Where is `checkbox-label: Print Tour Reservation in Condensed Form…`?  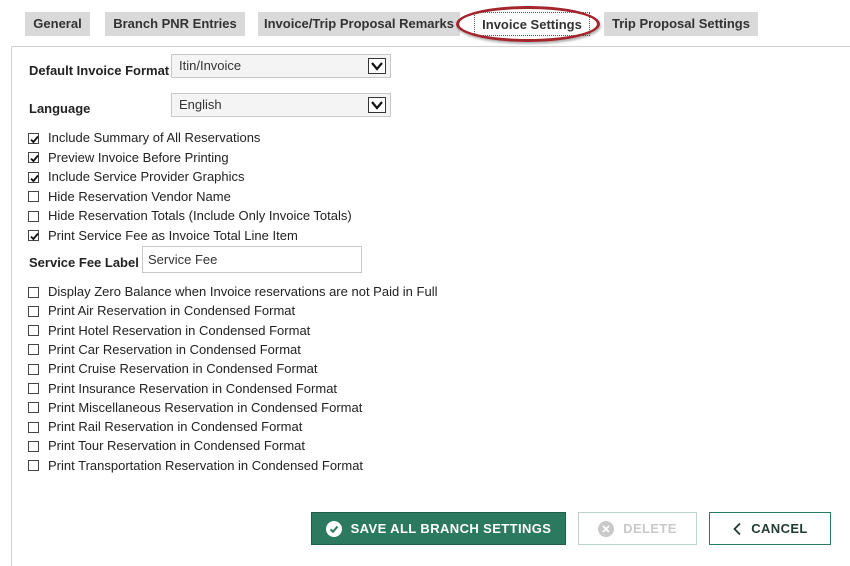 checkbox-label: Print Tour Reservation in Condensed Form… is located at coordinates (176, 446).